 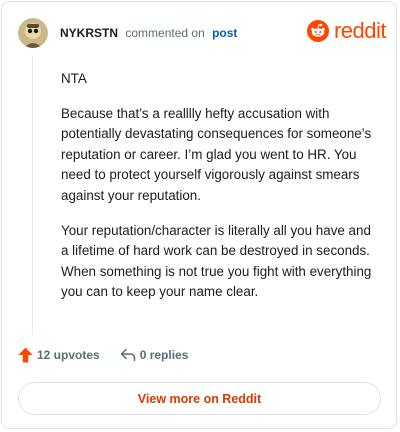 I want to click on upvote-button: 12 upvotes, so click(x=59, y=355).